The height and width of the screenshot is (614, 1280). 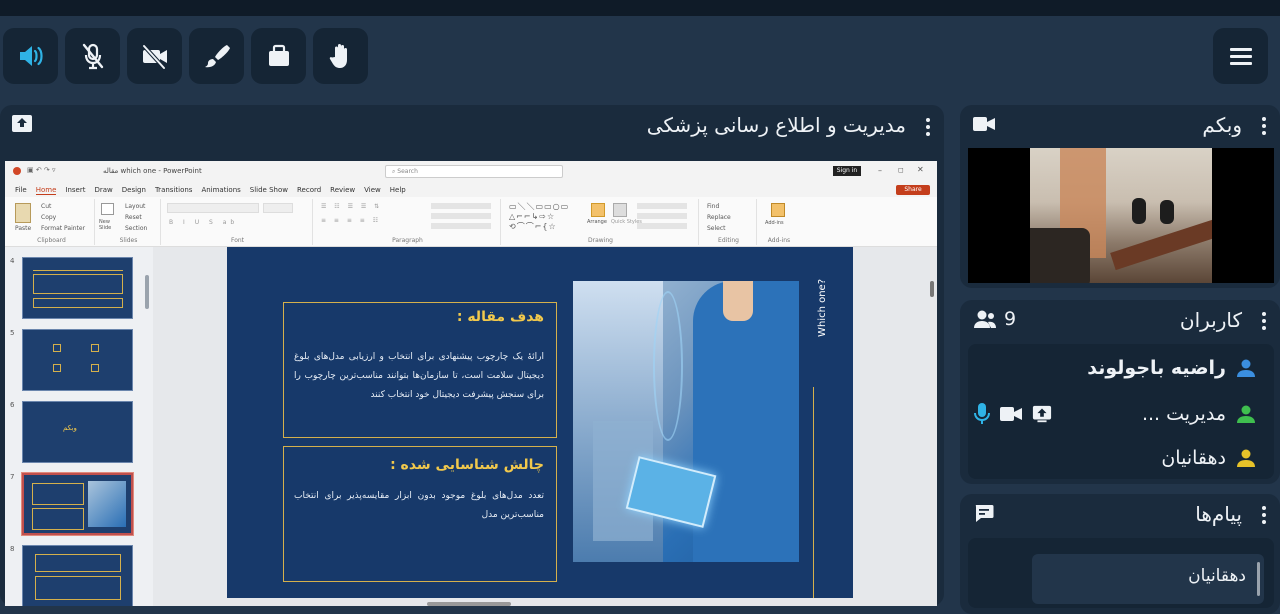 What do you see at coordinates (1042, 414) in the screenshot?
I see `screen-share-icon` at bounding box center [1042, 414].